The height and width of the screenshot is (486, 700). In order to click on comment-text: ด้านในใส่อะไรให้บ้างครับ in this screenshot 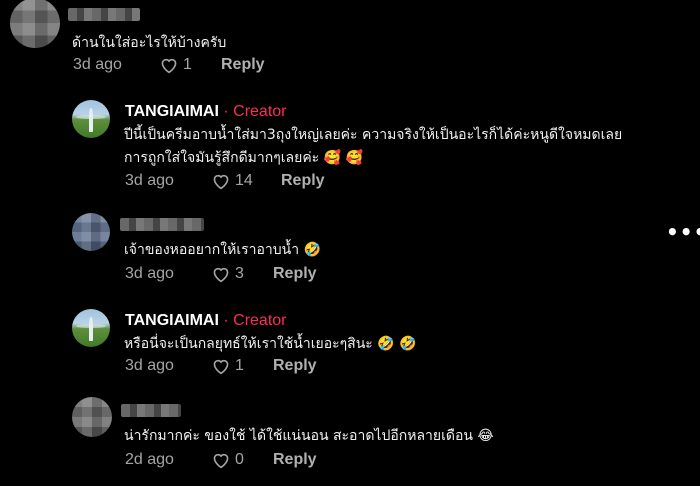, I will do `click(149, 43)`.